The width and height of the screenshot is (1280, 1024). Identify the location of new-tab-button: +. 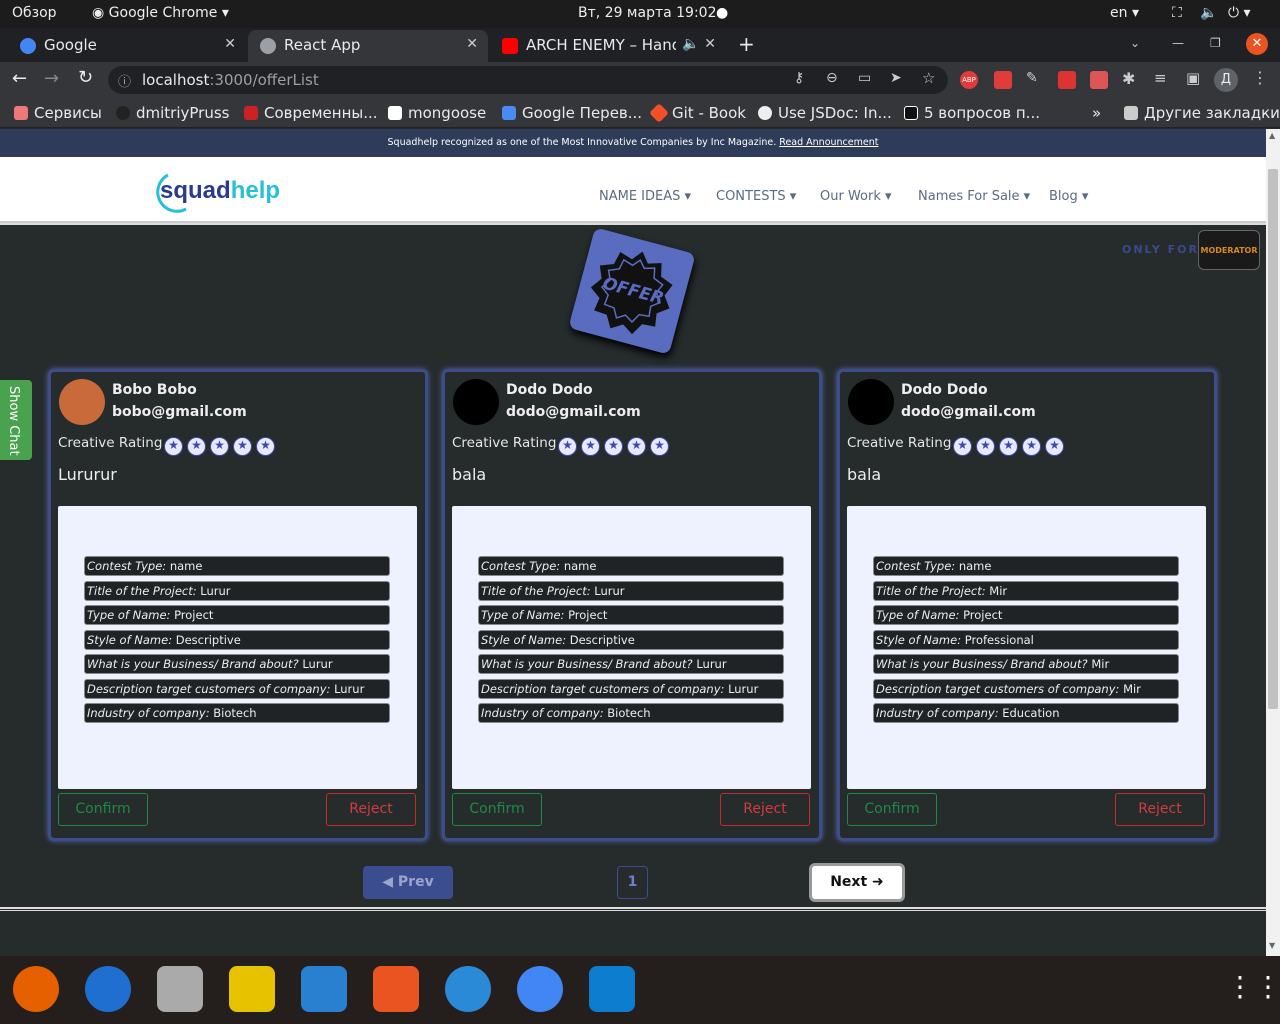
(746, 44).